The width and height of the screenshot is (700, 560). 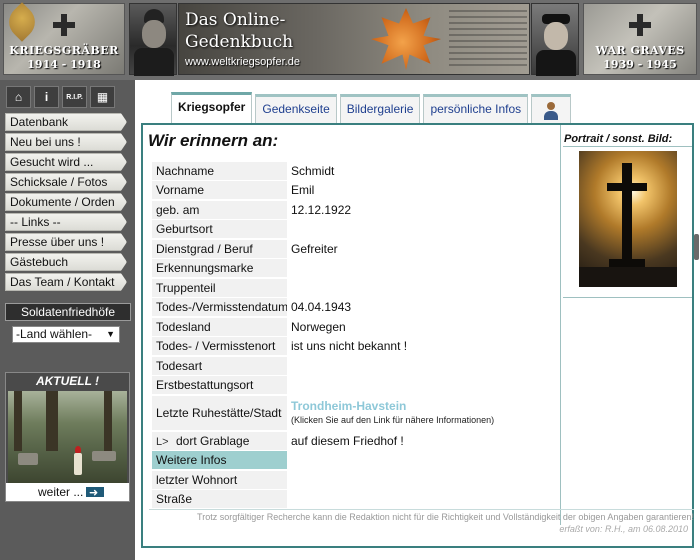 What do you see at coordinates (219, 479) in the screenshot?
I see `row-label: letzter Wohnort` at bounding box center [219, 479].